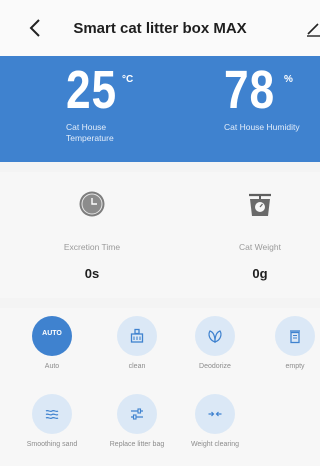 This screenshot has width=320, height=466. What do you see at coordinates (249, 90) in the screenshot?
I see `humidity-value: 78` at bounding box center [249, 90].